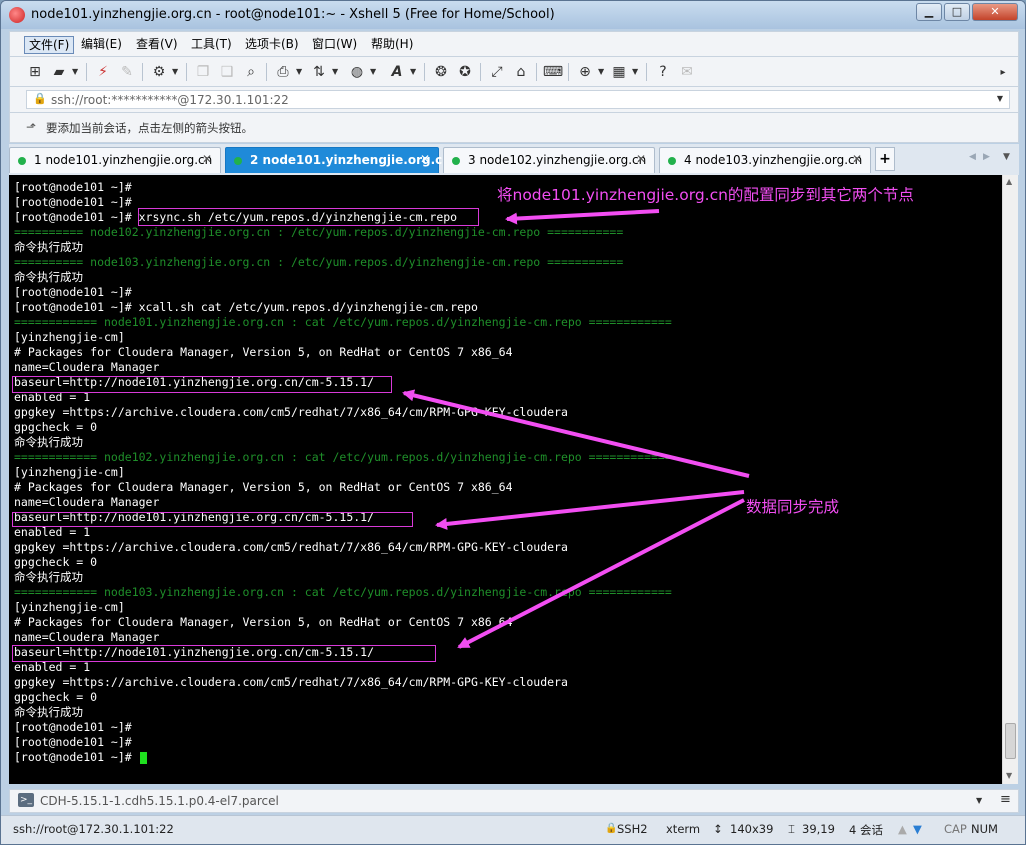 The height and width of the screenshot is (845, 1026). What do you see at coordinates (521, 72) in the screenshot?
I see `lock-icon: ⌂` at bounding box center [521, 72].